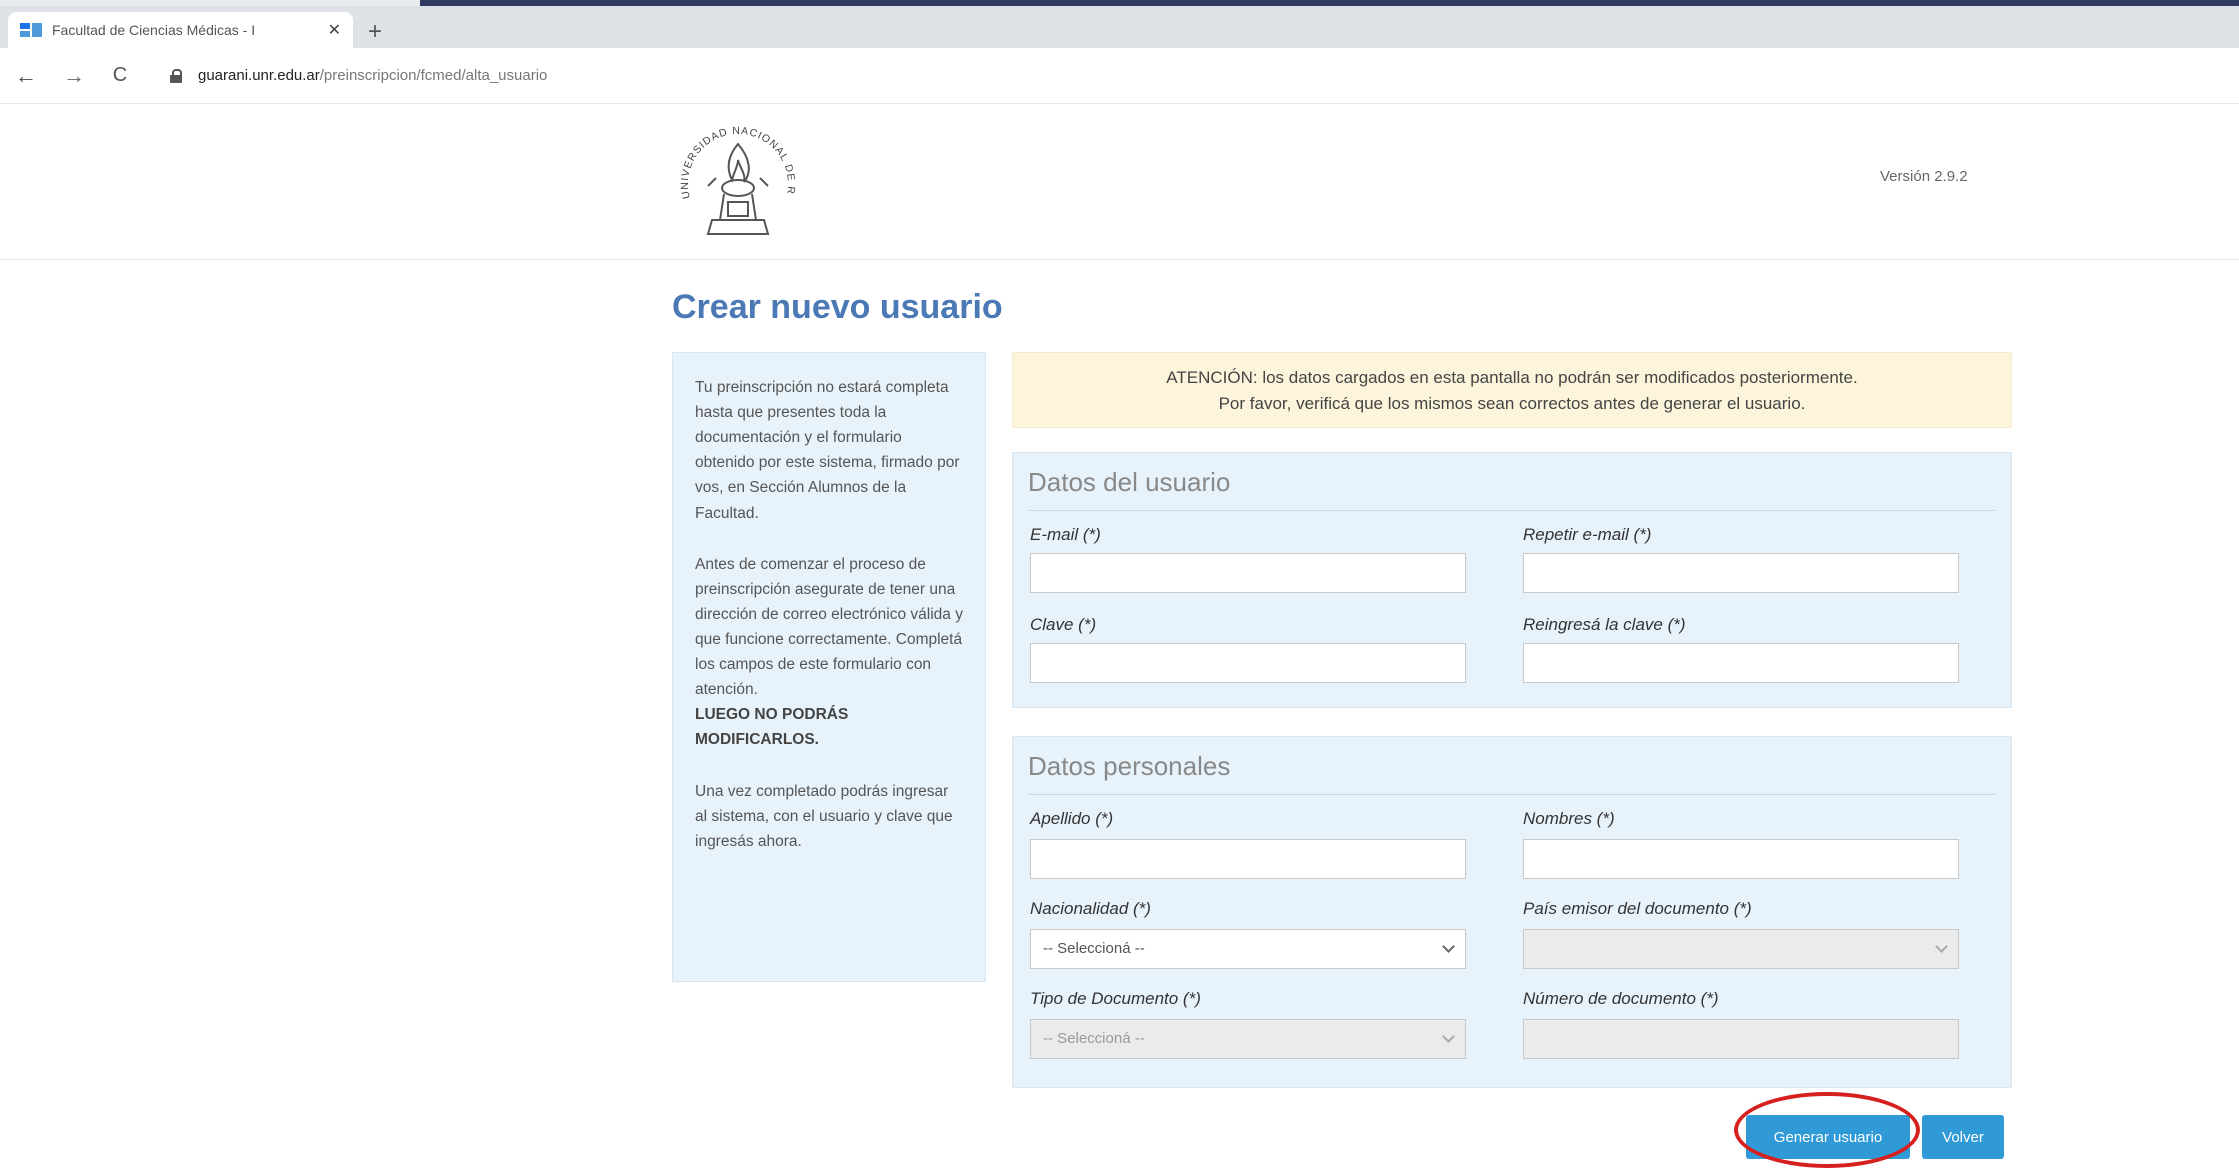 The width and height of the screenshot is (2239, 1168). What do you see at coordinates (1741, 1039) in the screenshot?
I see `numero-documento-input` at bounding box center [1741, 1039].